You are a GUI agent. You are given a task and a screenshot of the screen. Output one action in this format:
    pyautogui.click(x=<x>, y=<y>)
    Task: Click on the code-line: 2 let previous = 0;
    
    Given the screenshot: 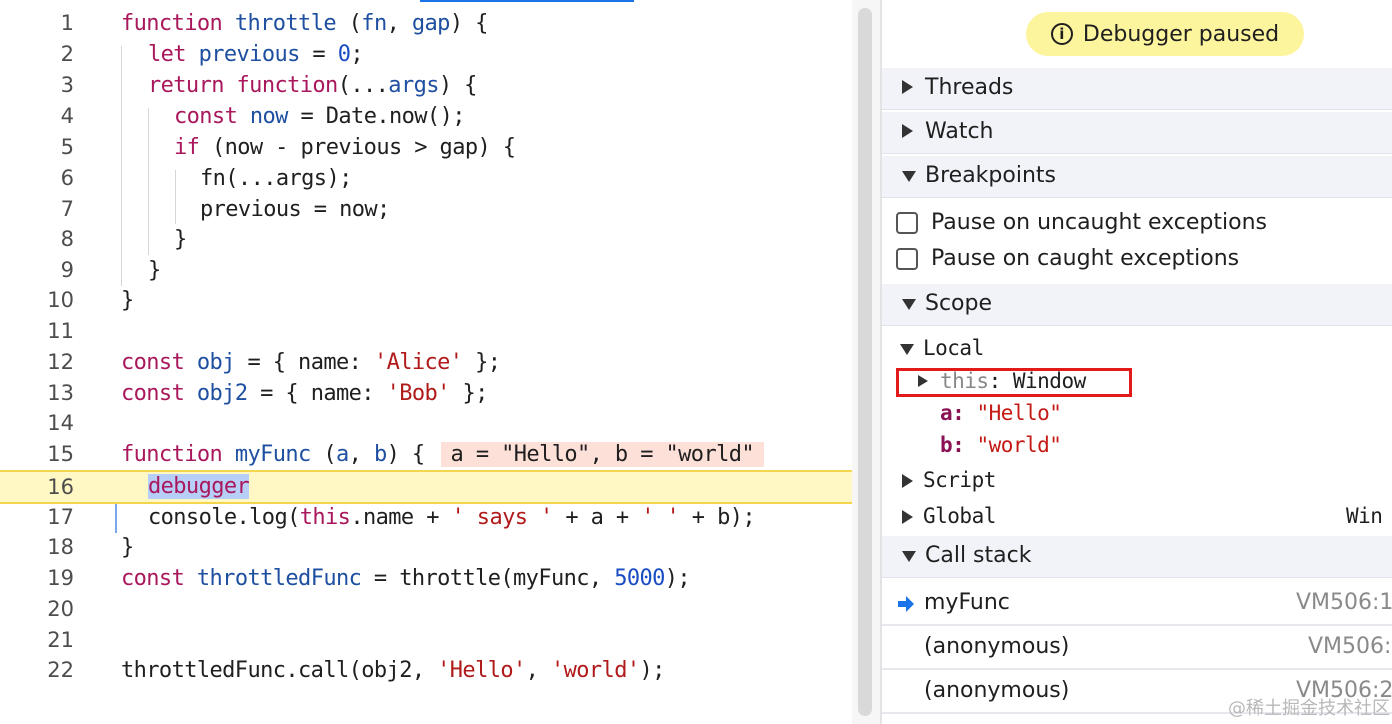 What is the action you would take?
    pyautogui.click(x=426, y=54)
    